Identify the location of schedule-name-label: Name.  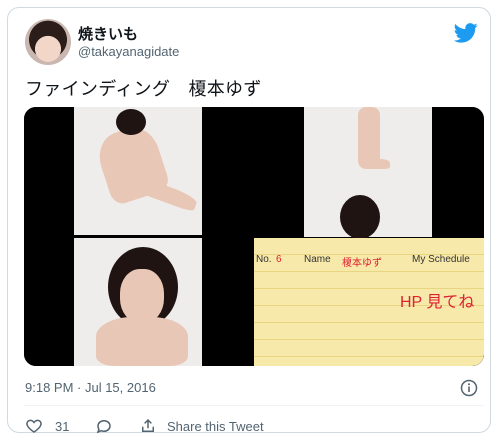
(317, 259).